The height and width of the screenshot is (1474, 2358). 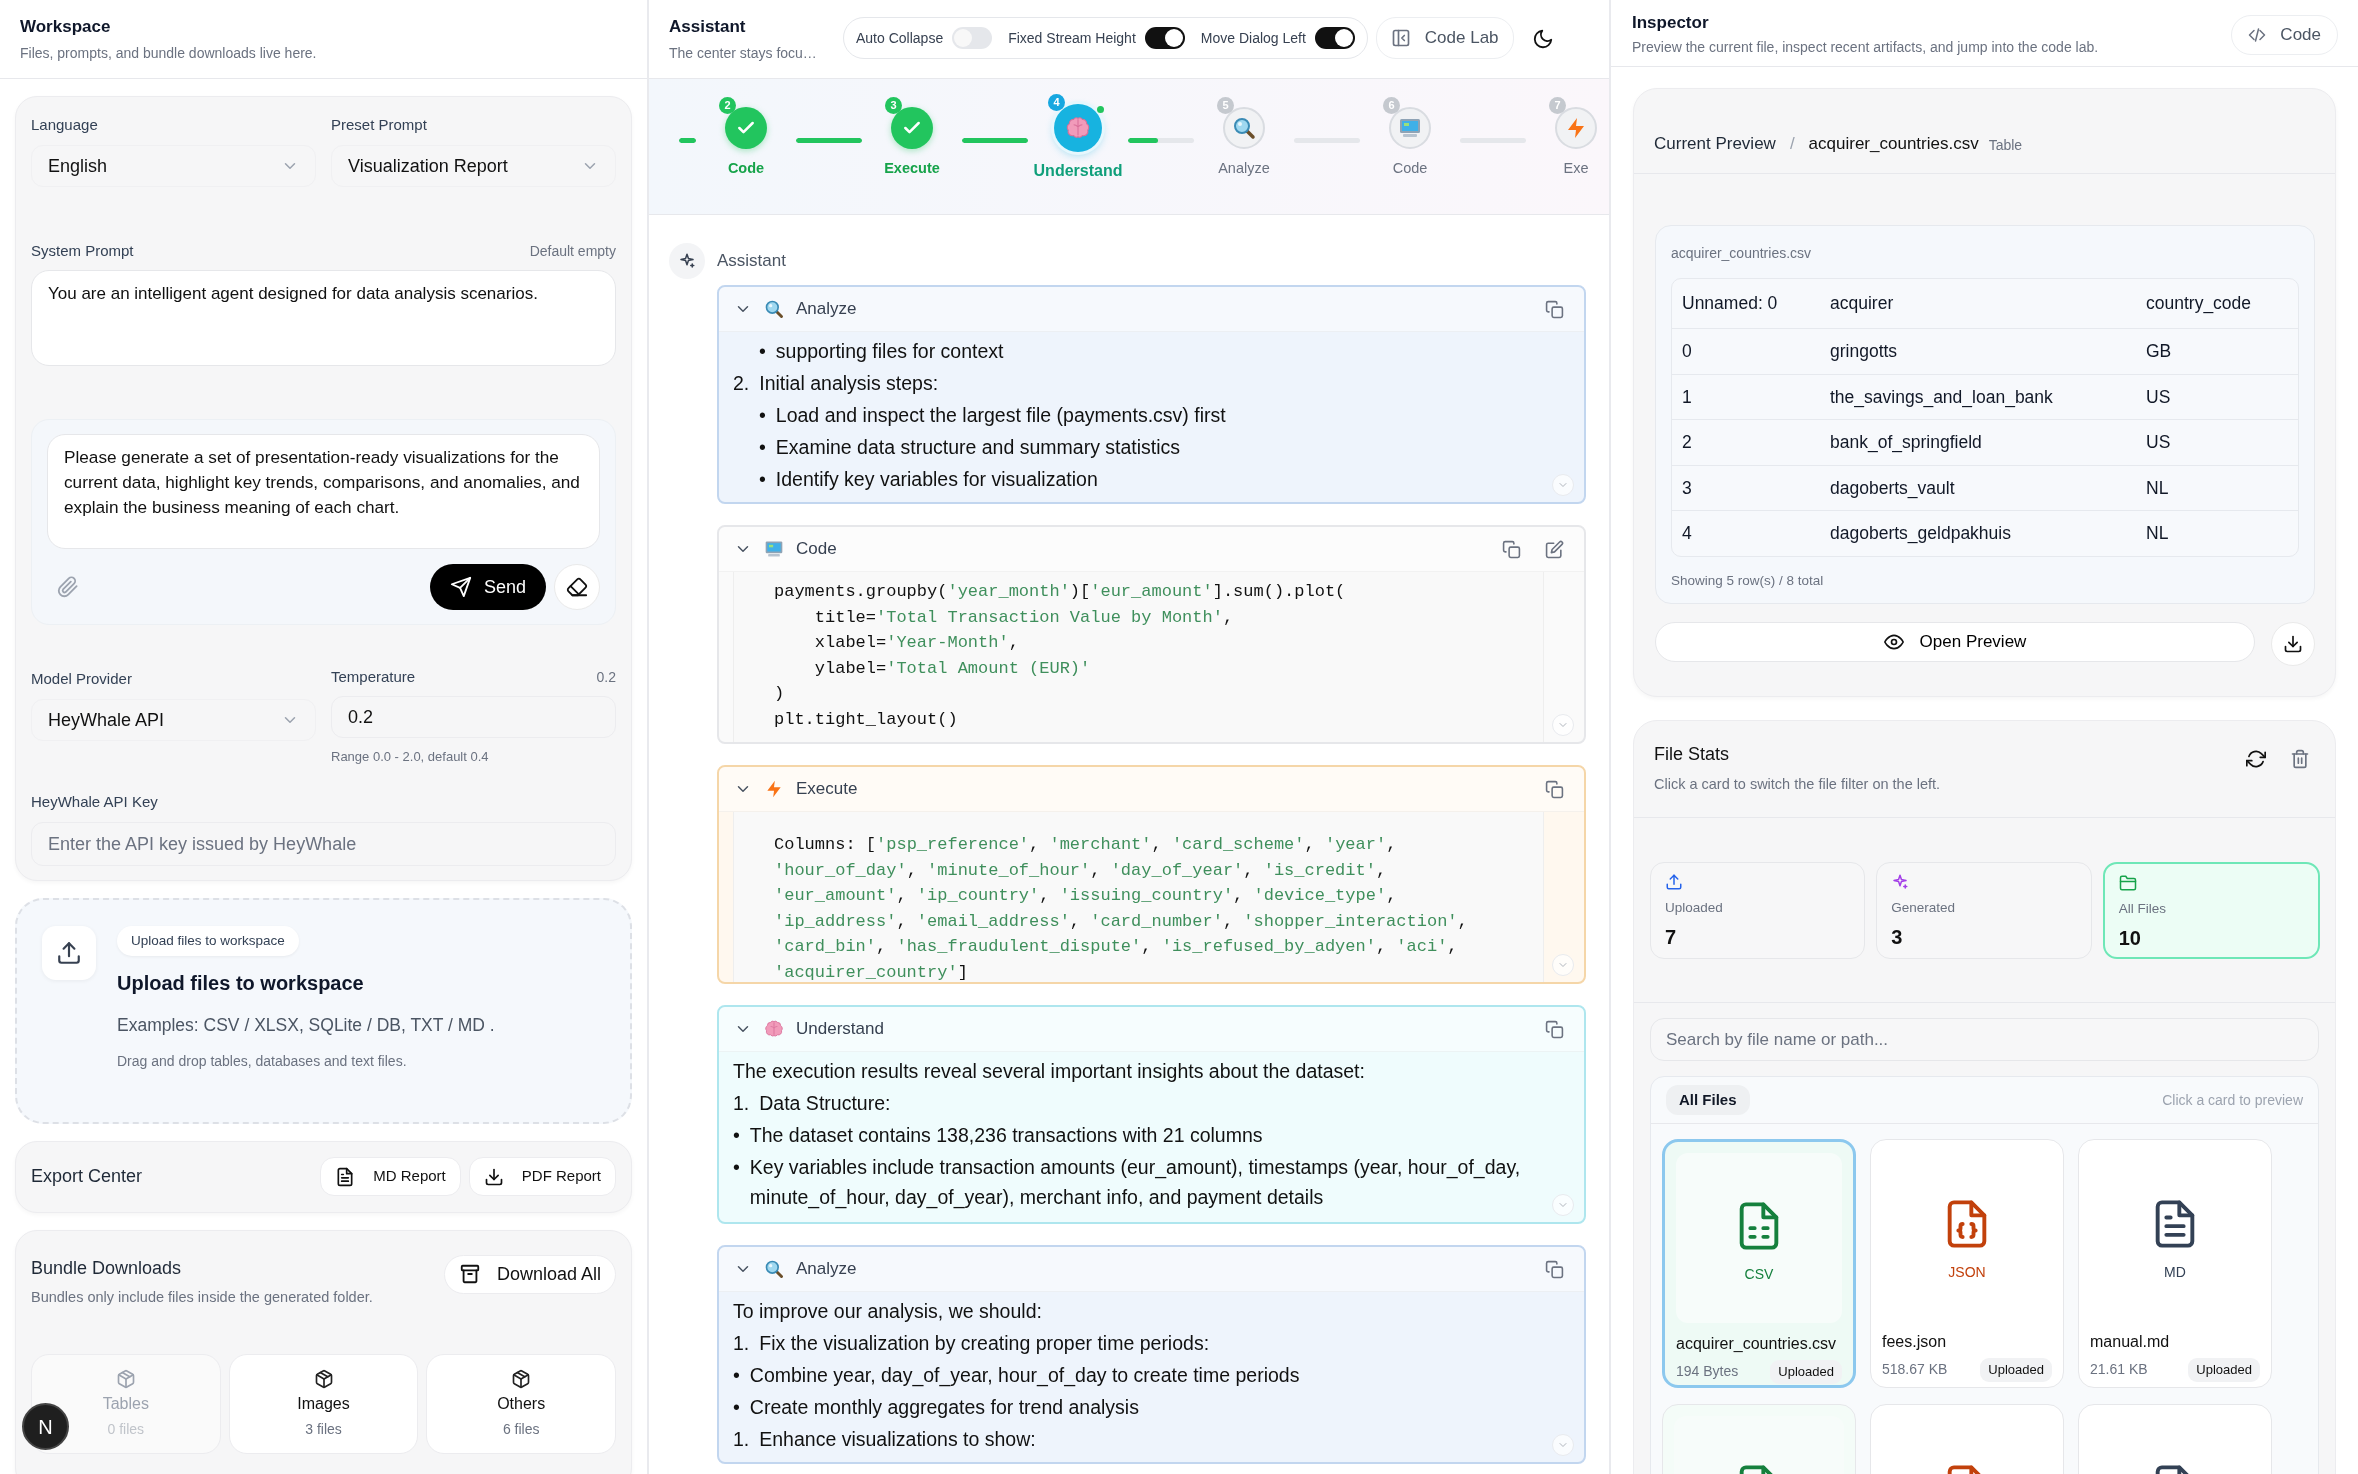 I want to click on table-cell-text: 2, so click(x=1687, y=443).